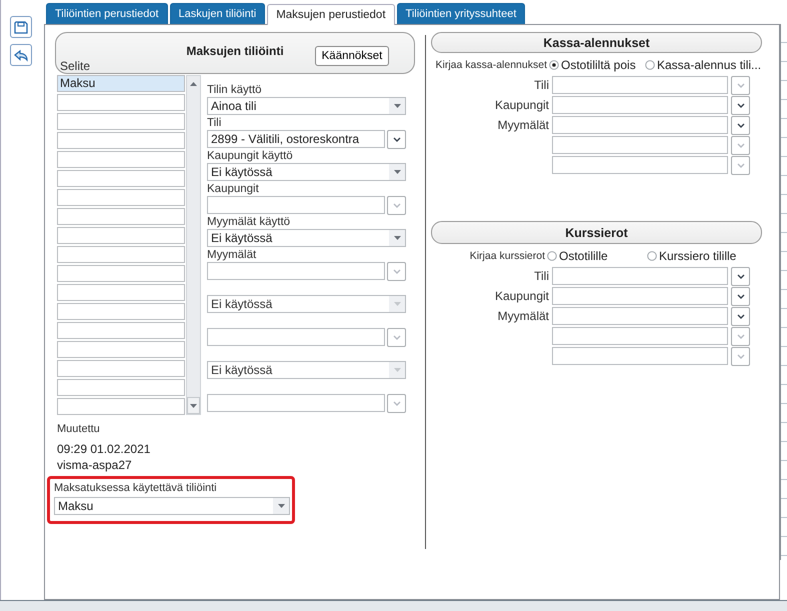 Image resolution: width=787 pixels, height=611 pixels. What do you see at coordinates (21, 27) in the screenshot?
I see `save-button` at bounding box center [21, 27].